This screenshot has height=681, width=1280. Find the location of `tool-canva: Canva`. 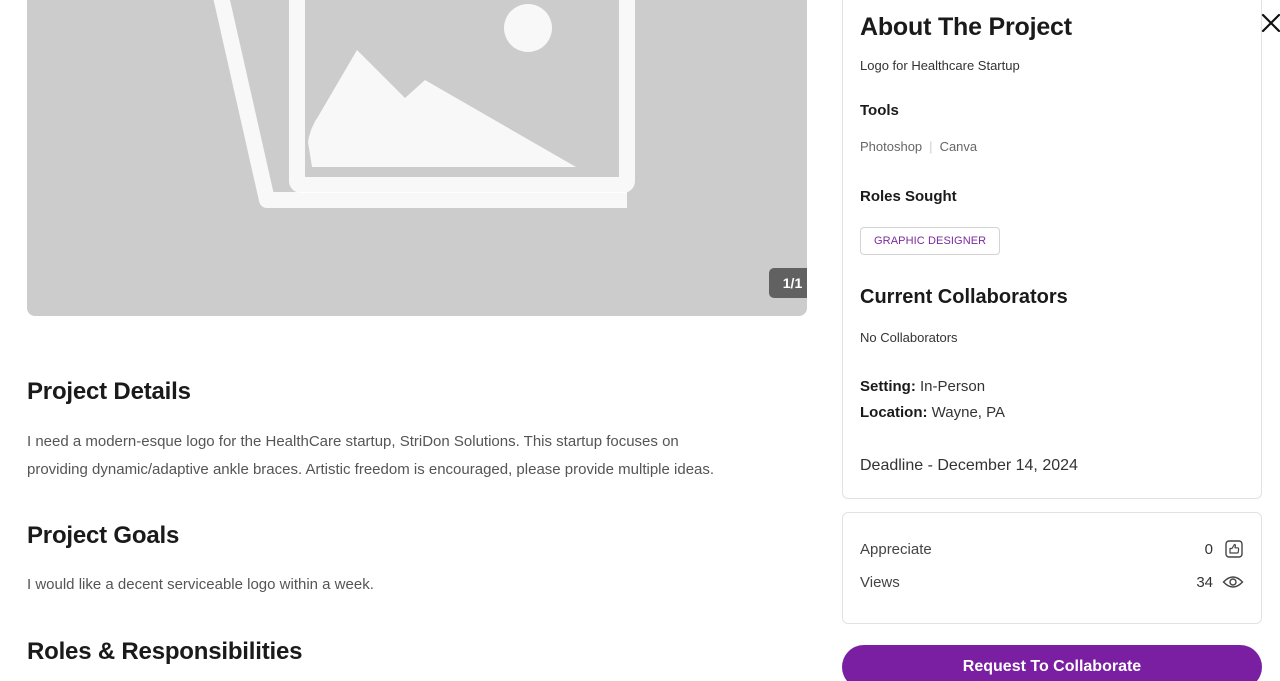

tool-canva: Canva is located at coordinates (958, 146).